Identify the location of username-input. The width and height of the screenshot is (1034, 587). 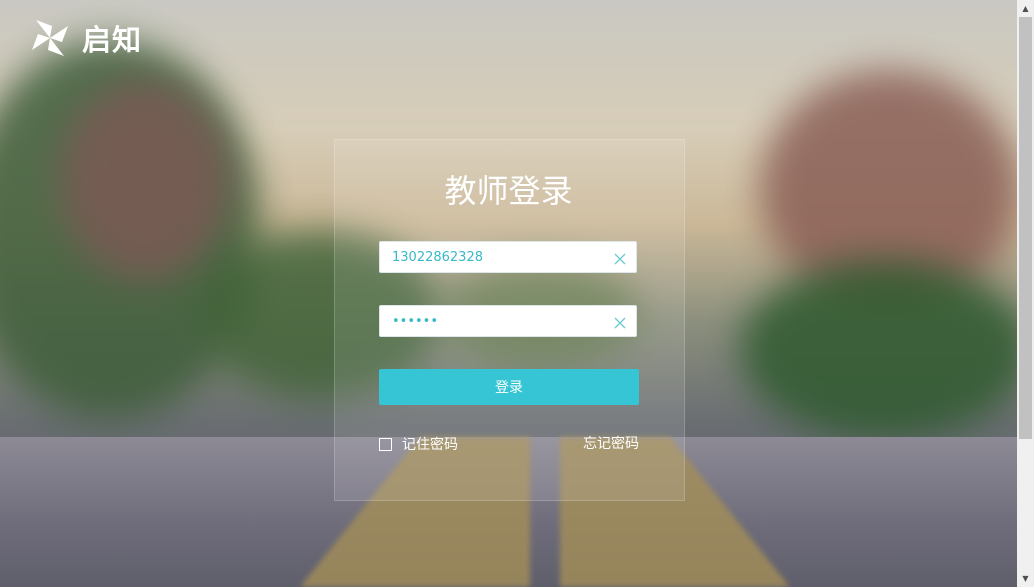
(497, 257).